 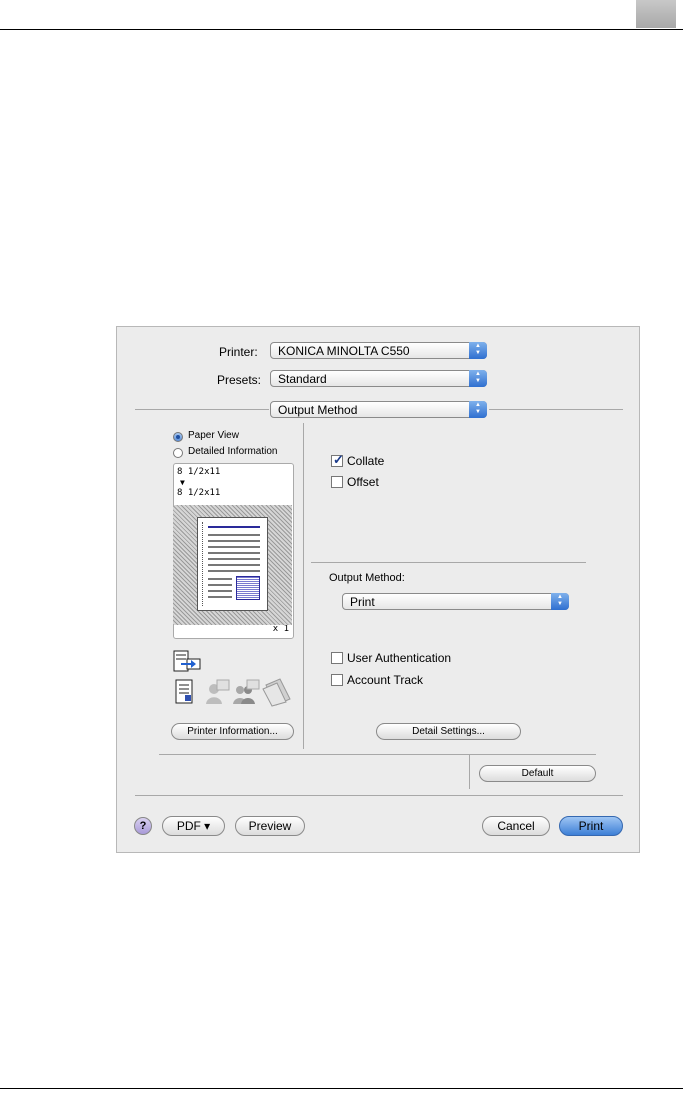 I want to click on default-button: Default, so click(x=537, y=773).